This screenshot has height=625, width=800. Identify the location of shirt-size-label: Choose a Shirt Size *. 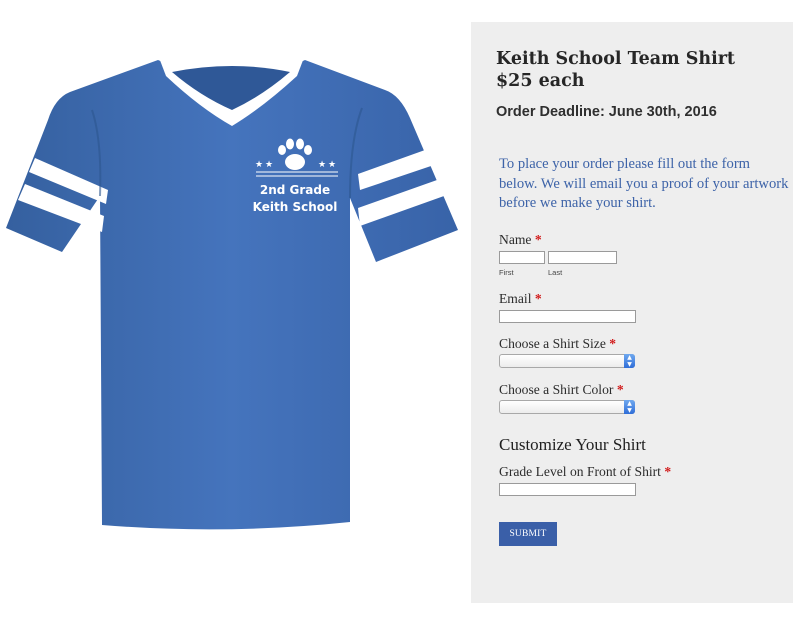
(558, 343).